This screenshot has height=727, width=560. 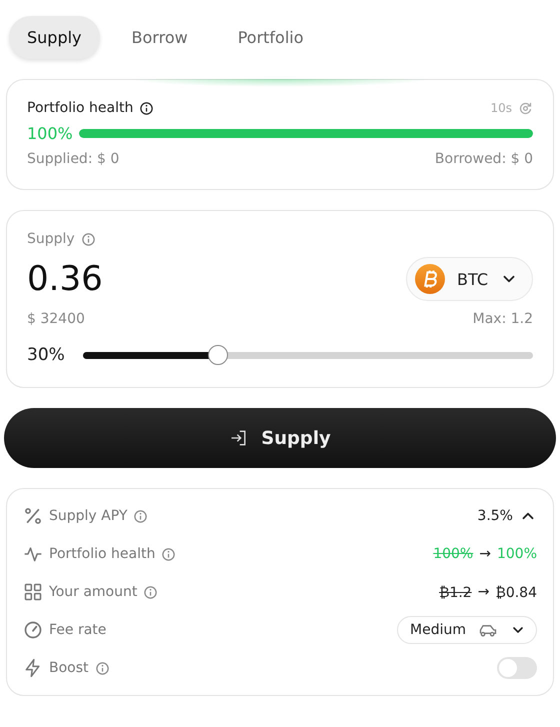 What do you see at coordinates (102, 554) in the screenshot?
I see `detail-label: Portfolio health` at bounding box center [102, 554].